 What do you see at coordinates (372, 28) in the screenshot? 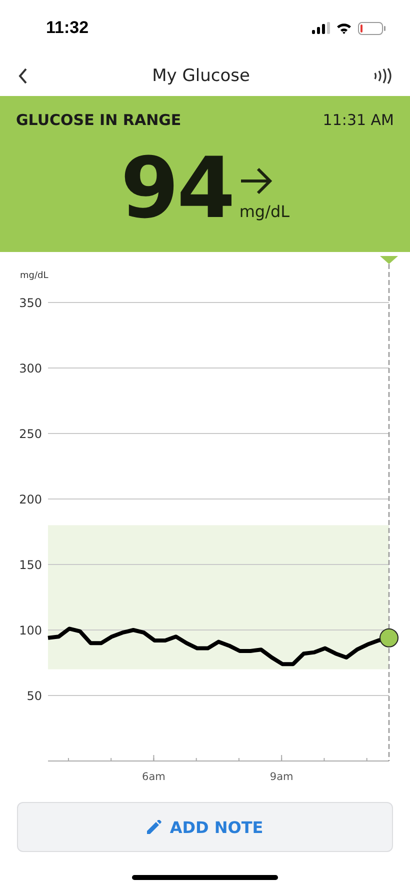
I see `battery-icon` at bounding box center [372, 28].